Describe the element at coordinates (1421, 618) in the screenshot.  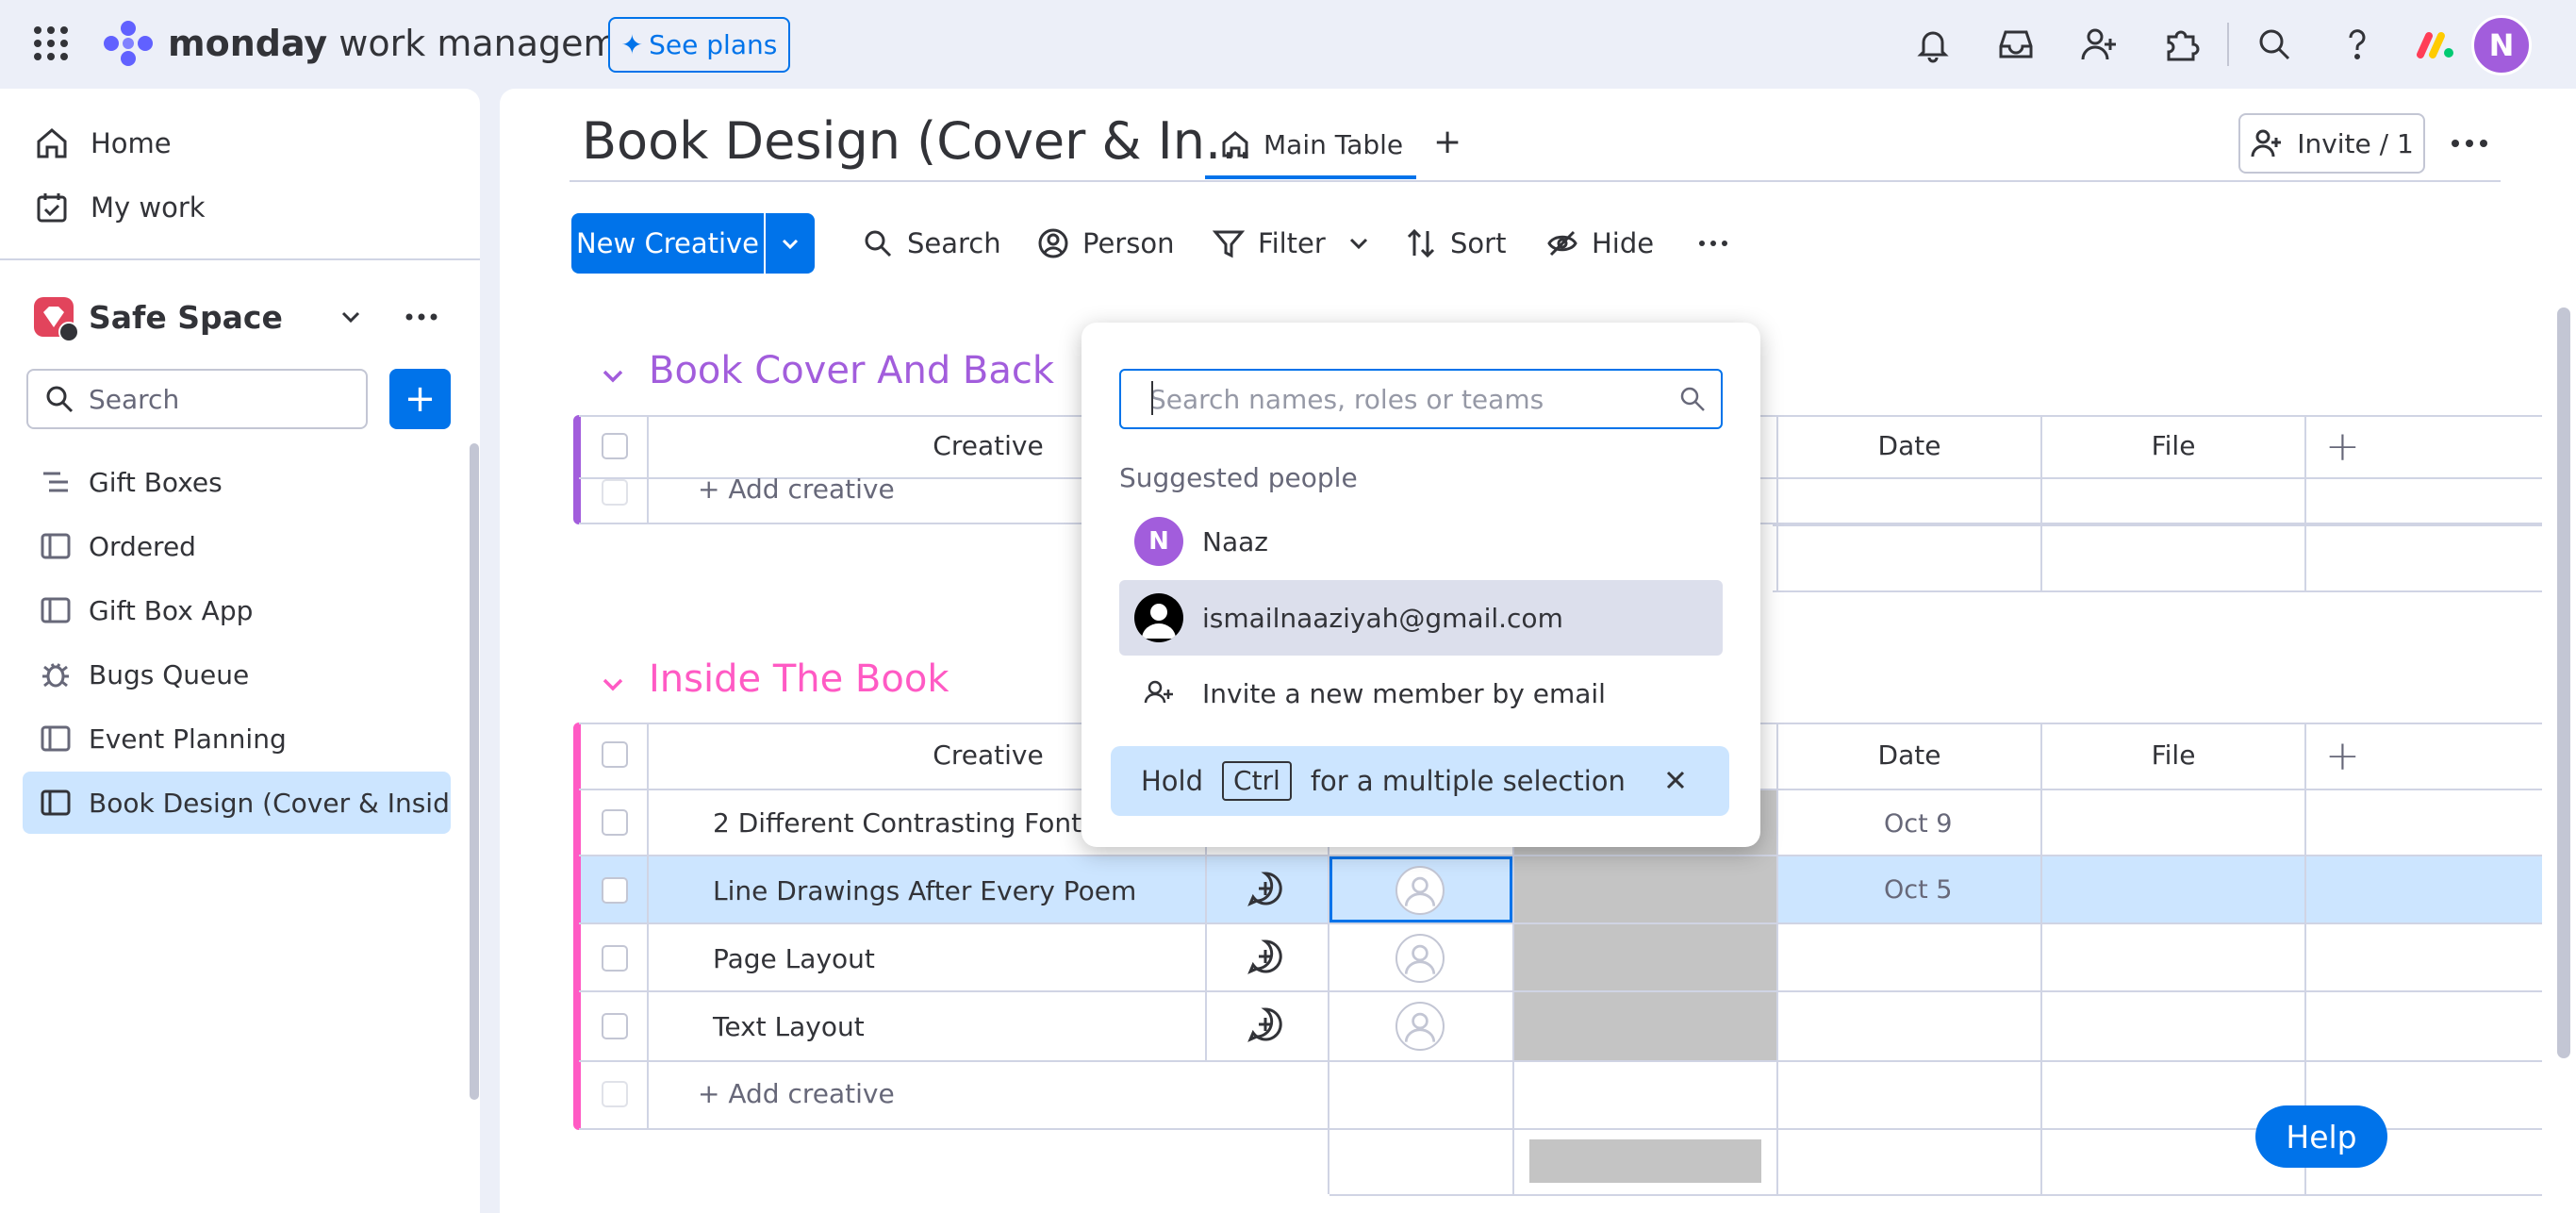
I see `person-option: ismailnaaziyah@gmail.com` at that location.